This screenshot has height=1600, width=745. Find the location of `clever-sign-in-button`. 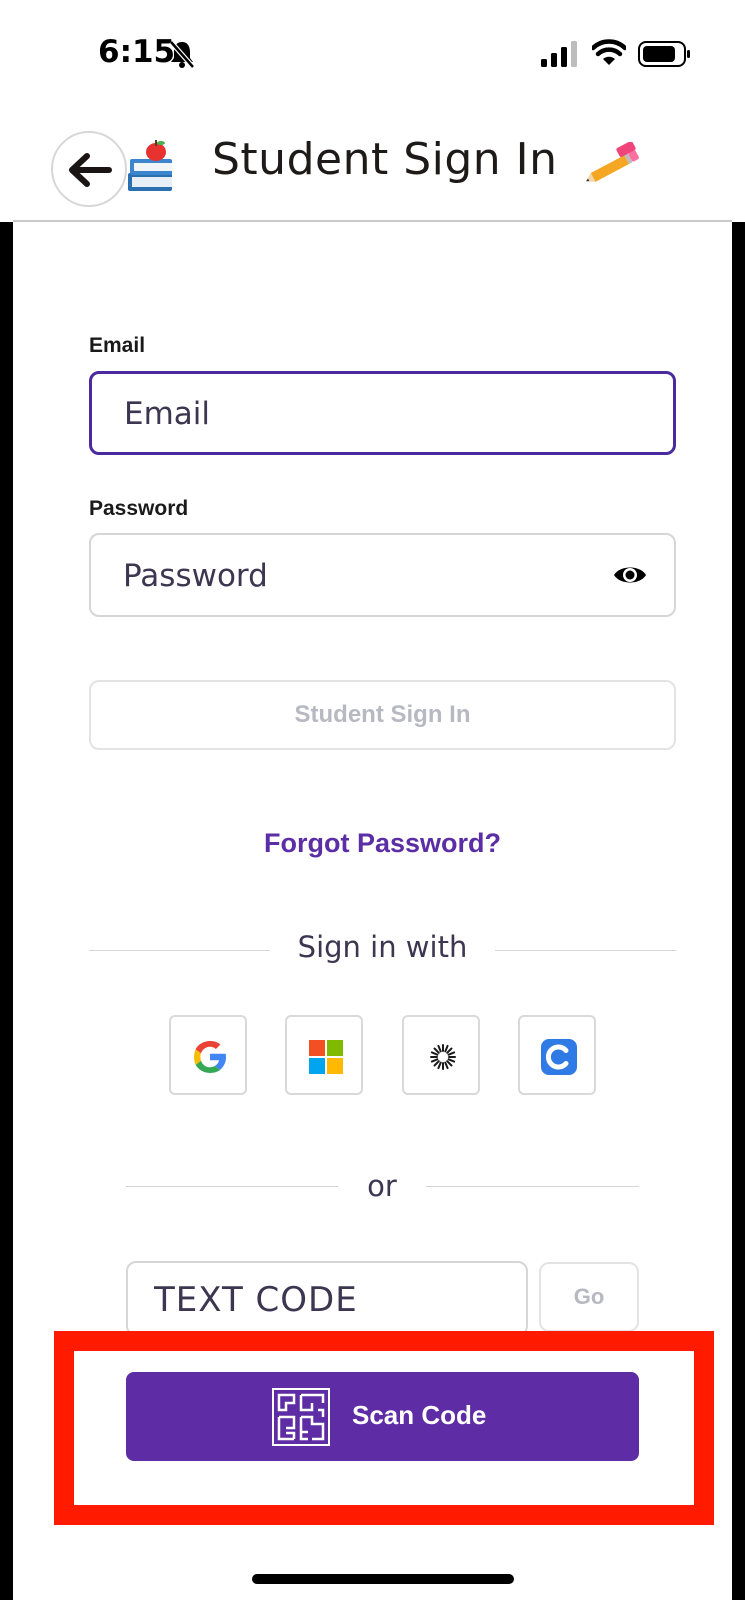

clever-sign-in-button is located at coordinates (441, 1055).